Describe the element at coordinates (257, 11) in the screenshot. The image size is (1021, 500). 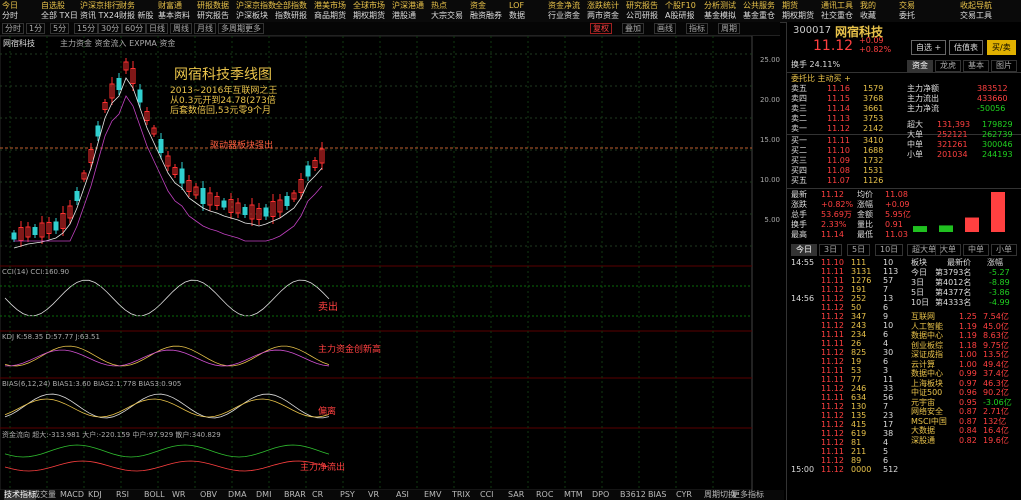
I see `menu-item: 沪深京指数 沪深板块` at that location.